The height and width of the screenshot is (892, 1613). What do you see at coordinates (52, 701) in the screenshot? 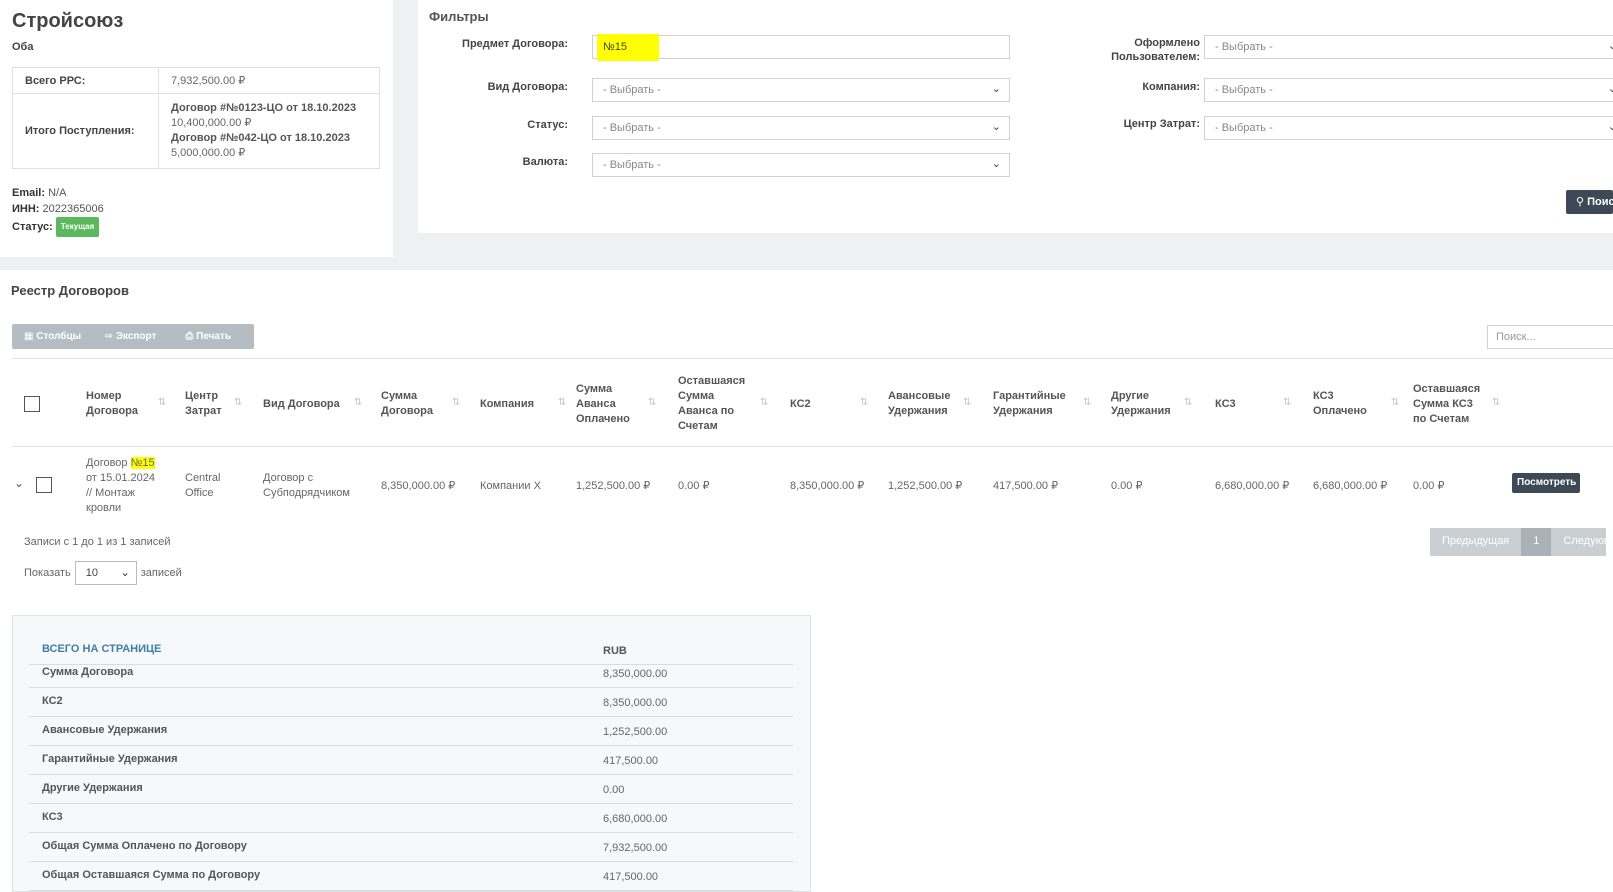
I see `totals-row-label: КС2` at bounding box center [52, 701].